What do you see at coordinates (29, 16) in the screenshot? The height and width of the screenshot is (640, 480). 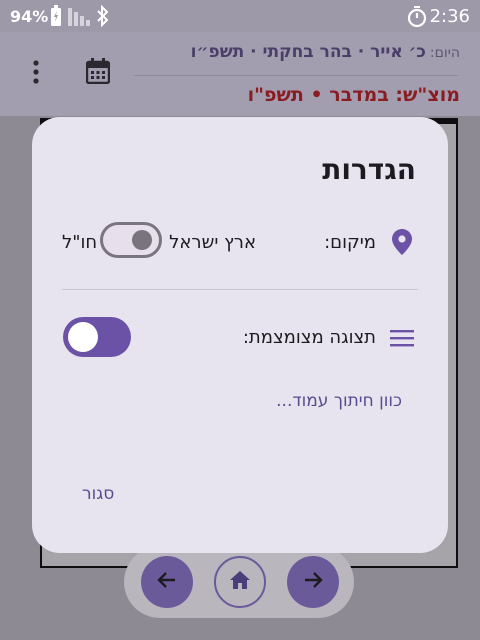 I see `battery-percent: 94%` at bounding box center [29, 16].